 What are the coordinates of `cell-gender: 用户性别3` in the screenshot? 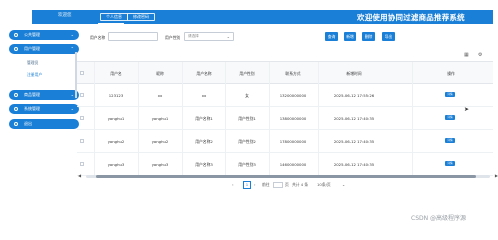 It's located at (247, 164).